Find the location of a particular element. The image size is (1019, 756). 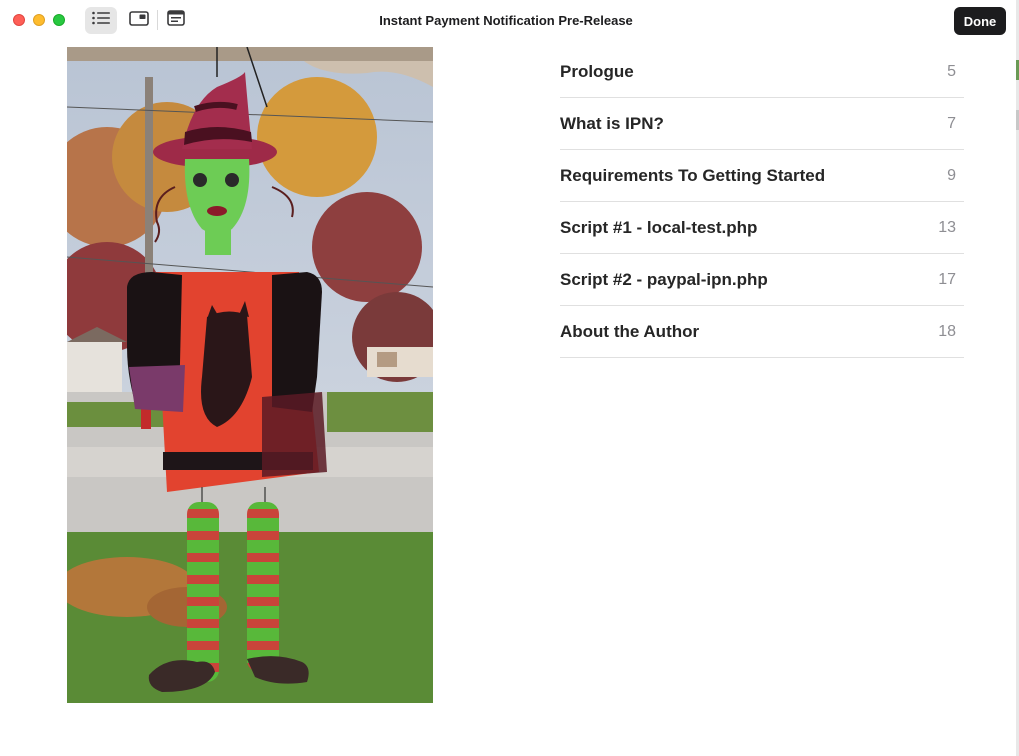

toc-item-title: What is IPN? is located at coordinates (612, 123).